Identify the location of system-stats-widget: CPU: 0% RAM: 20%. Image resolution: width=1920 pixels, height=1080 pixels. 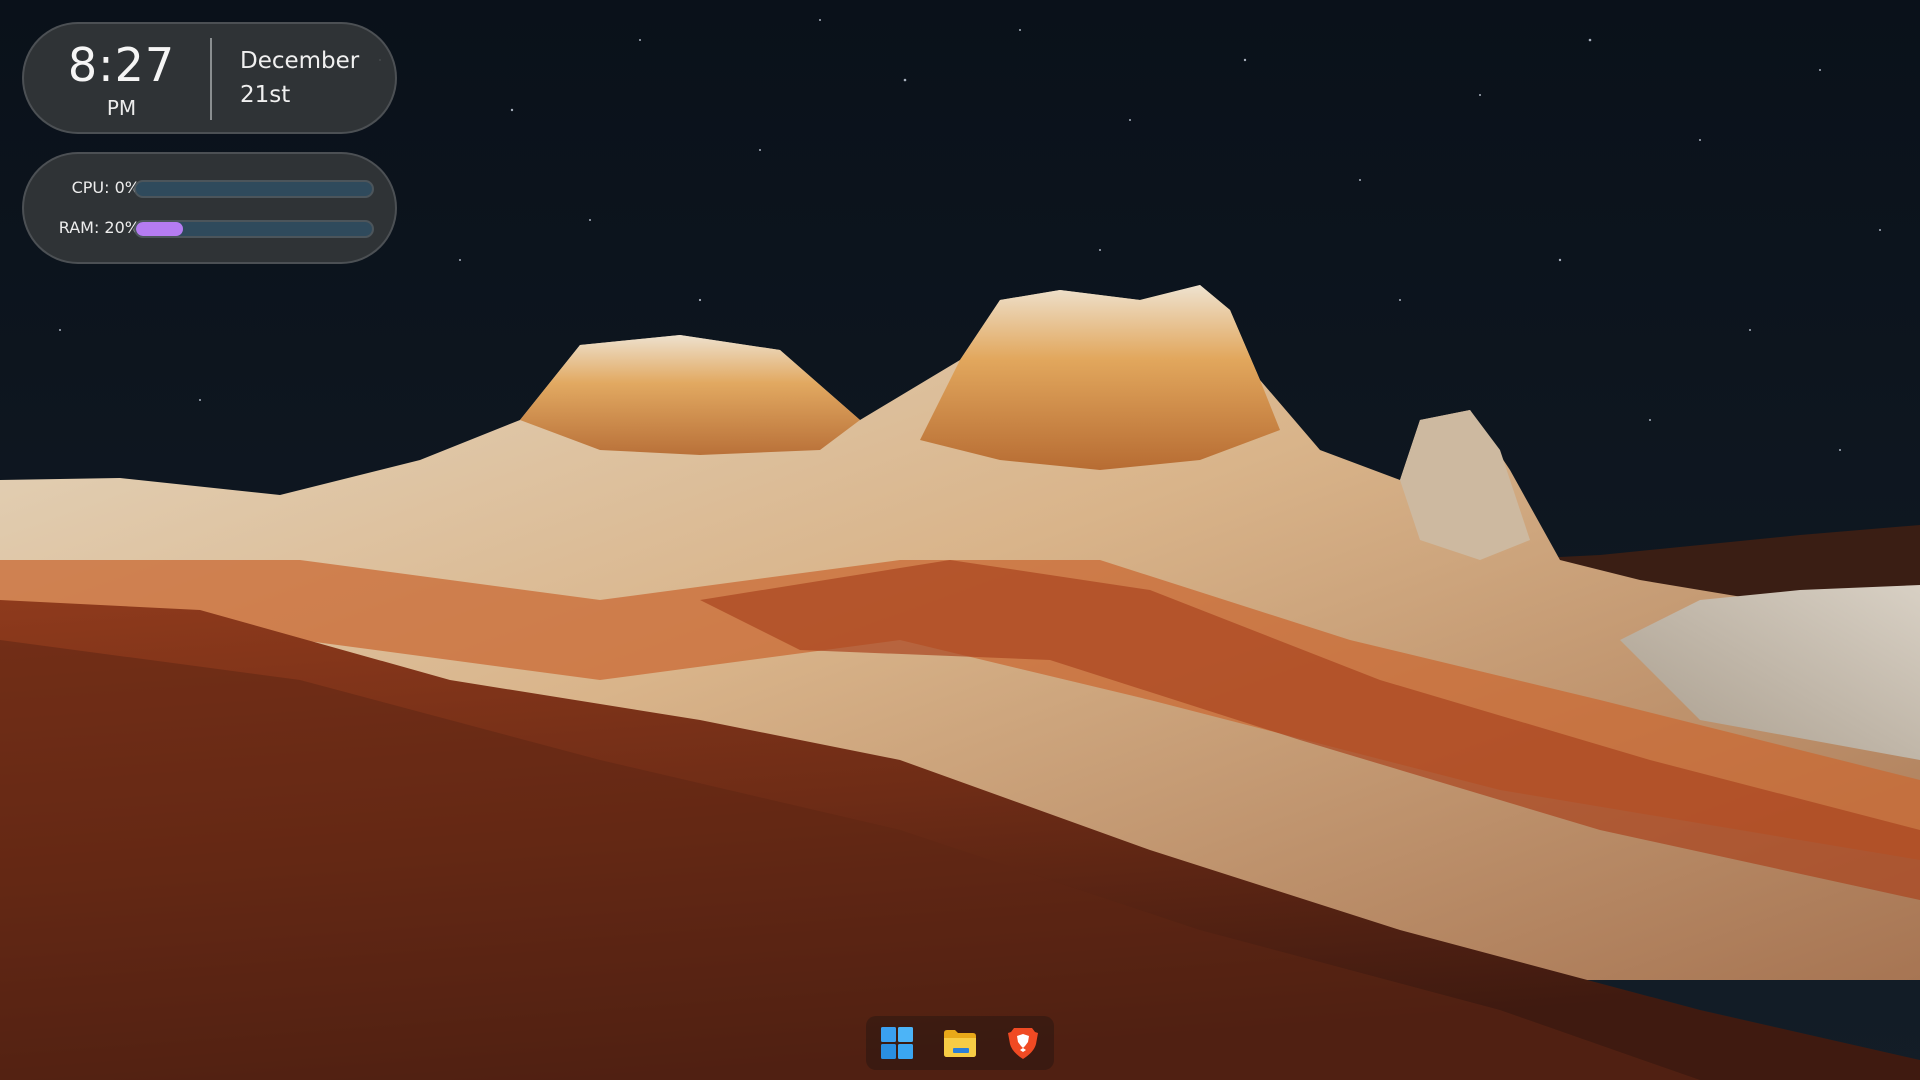
(209, 208).